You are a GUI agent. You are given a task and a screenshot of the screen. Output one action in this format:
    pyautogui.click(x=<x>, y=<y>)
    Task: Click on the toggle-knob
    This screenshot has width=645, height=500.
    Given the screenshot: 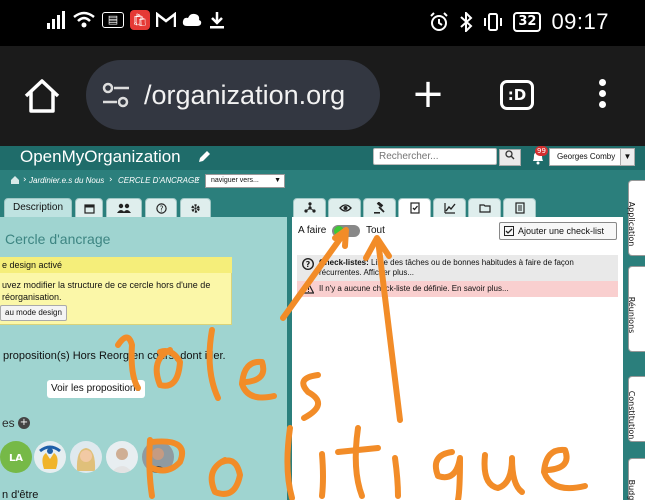 What is the action you would take?
    pyautogui.click(x=339, y=231)
    